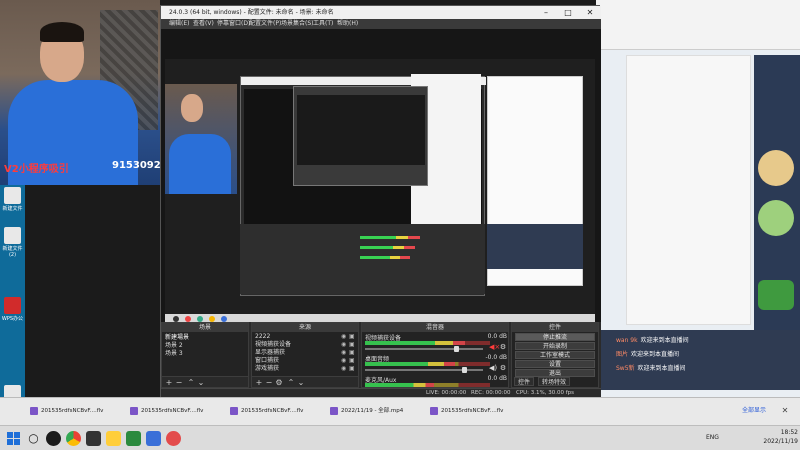 The image size is (800, 450). Describe the element at coordinates (192, 108) in the screenshot. I see `nested-head` at that location.